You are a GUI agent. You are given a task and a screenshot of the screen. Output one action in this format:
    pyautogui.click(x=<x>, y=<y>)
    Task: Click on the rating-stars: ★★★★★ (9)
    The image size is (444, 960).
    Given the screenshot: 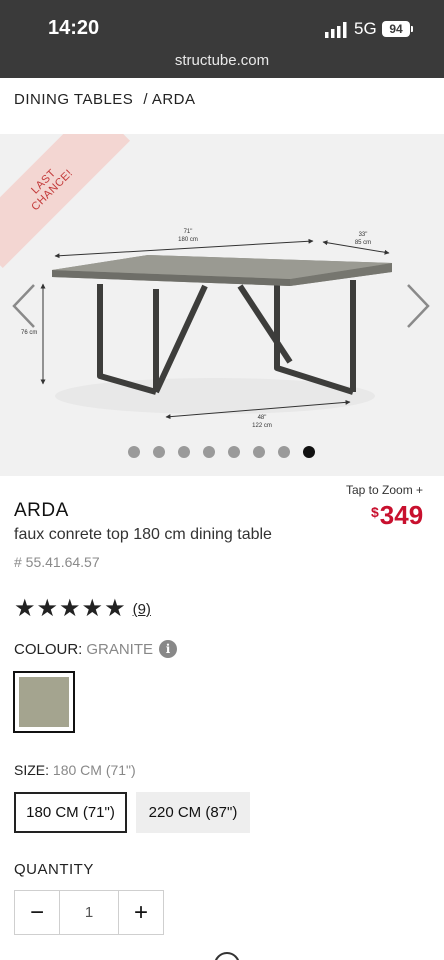 What is the action you would take?
    pyautogui.click(x=82, y=608)
    